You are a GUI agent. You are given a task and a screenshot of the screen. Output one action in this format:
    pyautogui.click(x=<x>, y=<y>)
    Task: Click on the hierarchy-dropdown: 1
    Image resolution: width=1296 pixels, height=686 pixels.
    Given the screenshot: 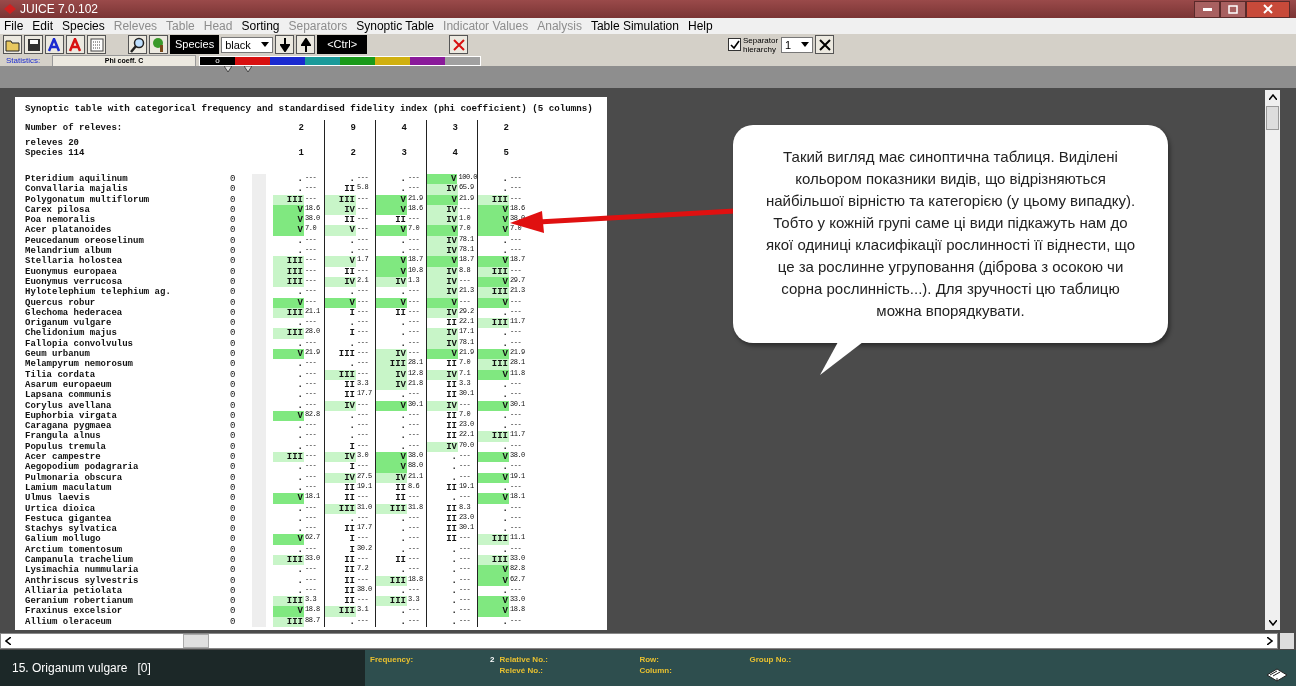 What is the action you would take?
    pyautogui.click(x=797, y=44)
    